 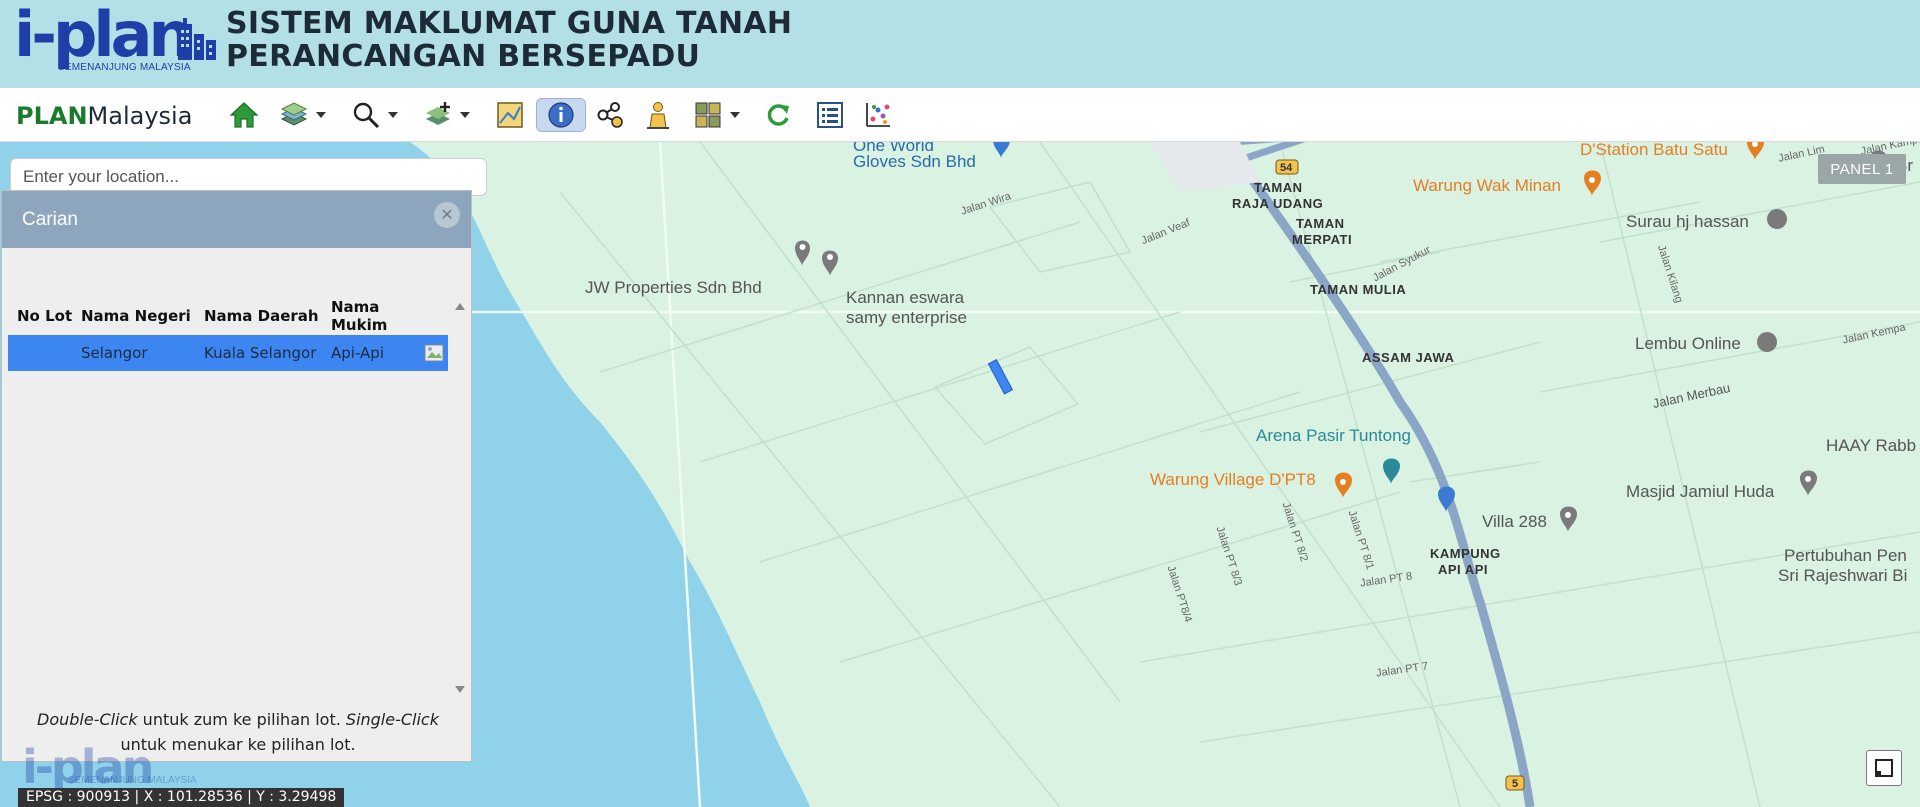 What do you see at coordinates (438, 115) in the screenshot?
I see `add-layer-icon` at bounding box center [438, 115].